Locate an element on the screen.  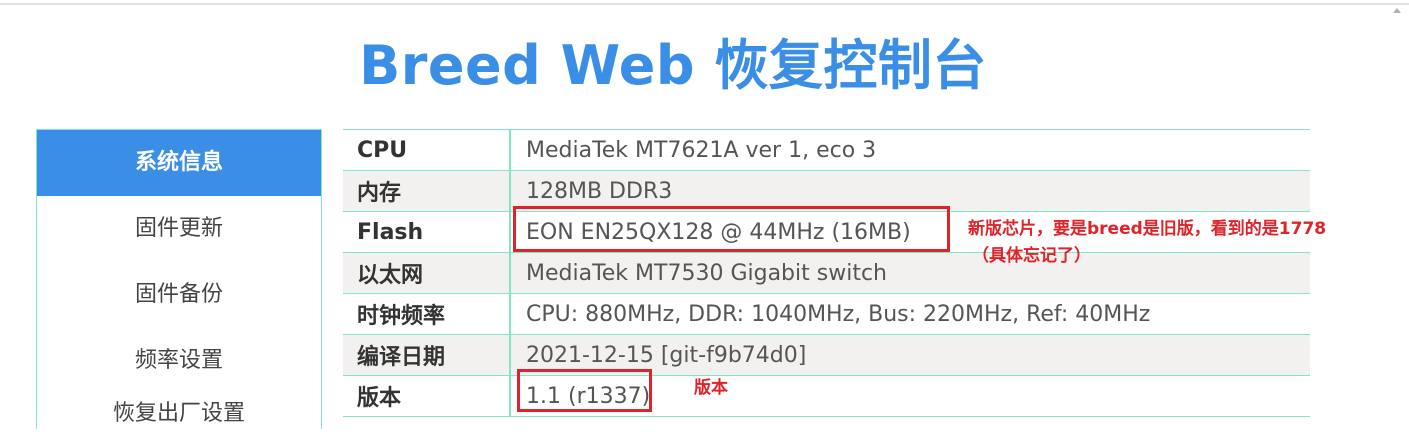
scroll-up-arrow-icon is located at coordinates (1397, 10).